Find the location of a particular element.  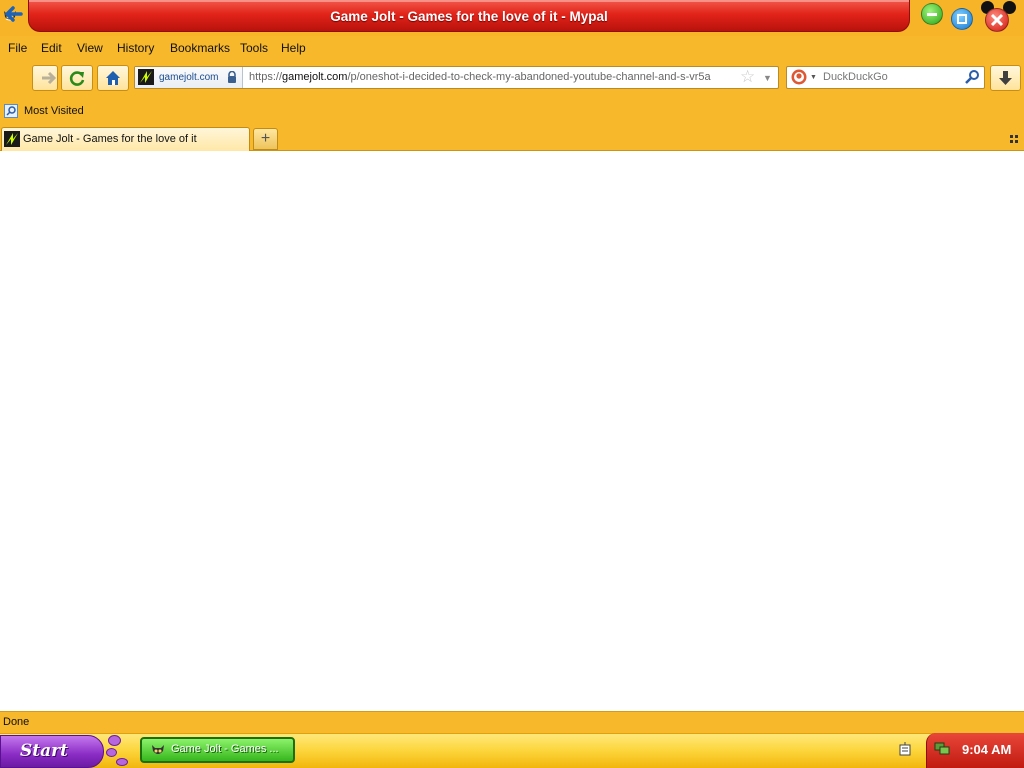

download-icon is located at coordinates (1005, 78).